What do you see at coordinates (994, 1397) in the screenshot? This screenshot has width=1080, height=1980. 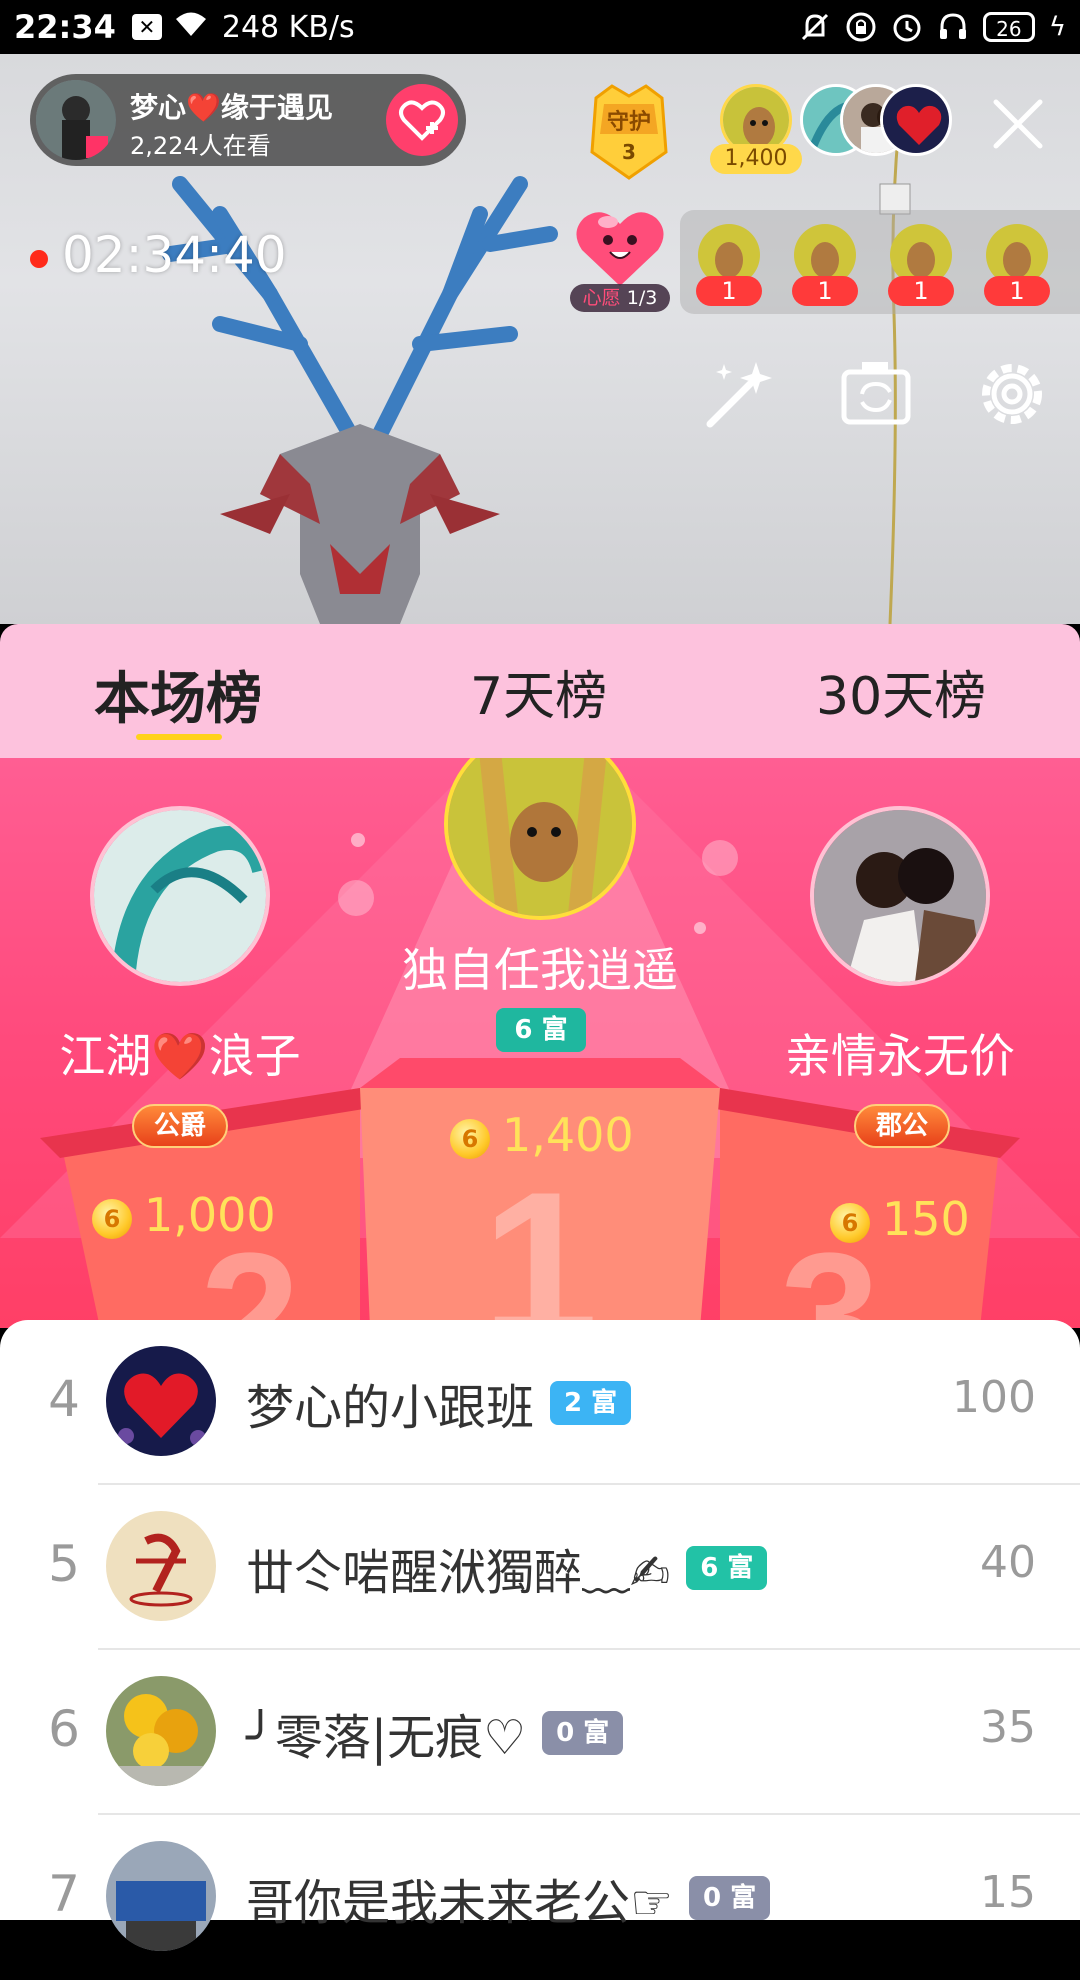 I see `user-score: 100` at bounding box center [994, 1397].